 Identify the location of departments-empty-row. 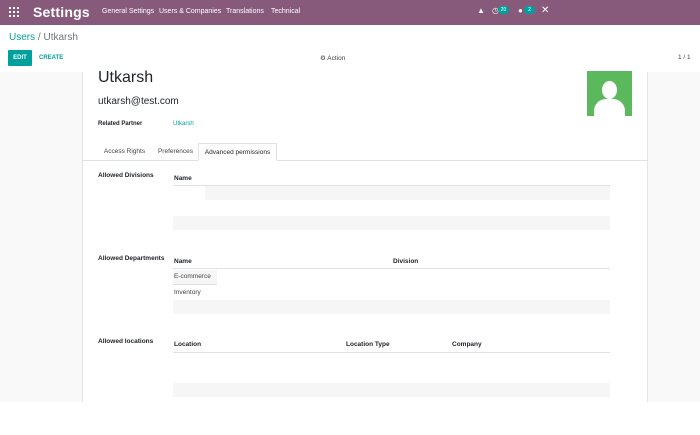
(391, 307).